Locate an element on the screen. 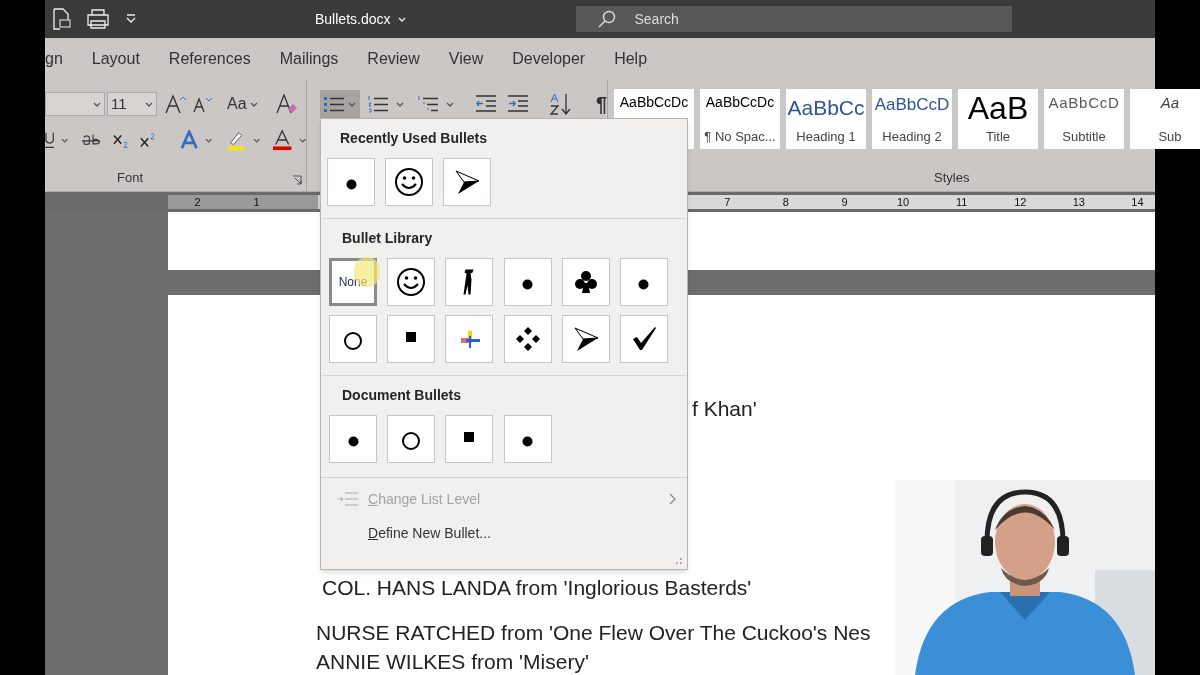  search-field: Search is located at coordinates (794, 19).